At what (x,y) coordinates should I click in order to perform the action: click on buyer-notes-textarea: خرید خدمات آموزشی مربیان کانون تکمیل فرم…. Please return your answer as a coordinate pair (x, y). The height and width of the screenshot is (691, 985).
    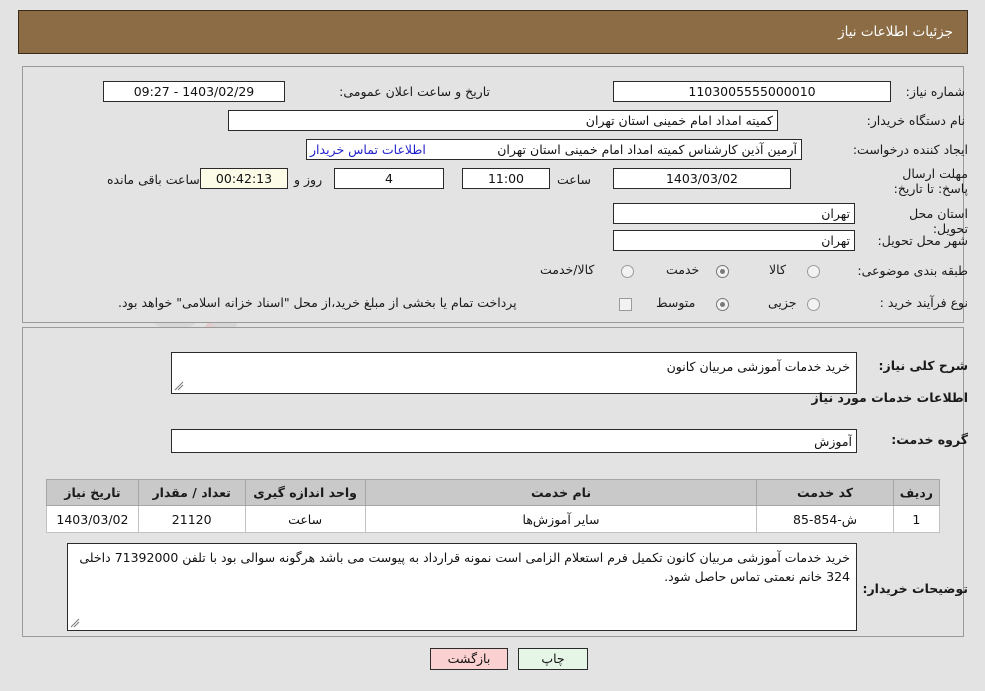
    Looking at the image, I should click on (462, 587).